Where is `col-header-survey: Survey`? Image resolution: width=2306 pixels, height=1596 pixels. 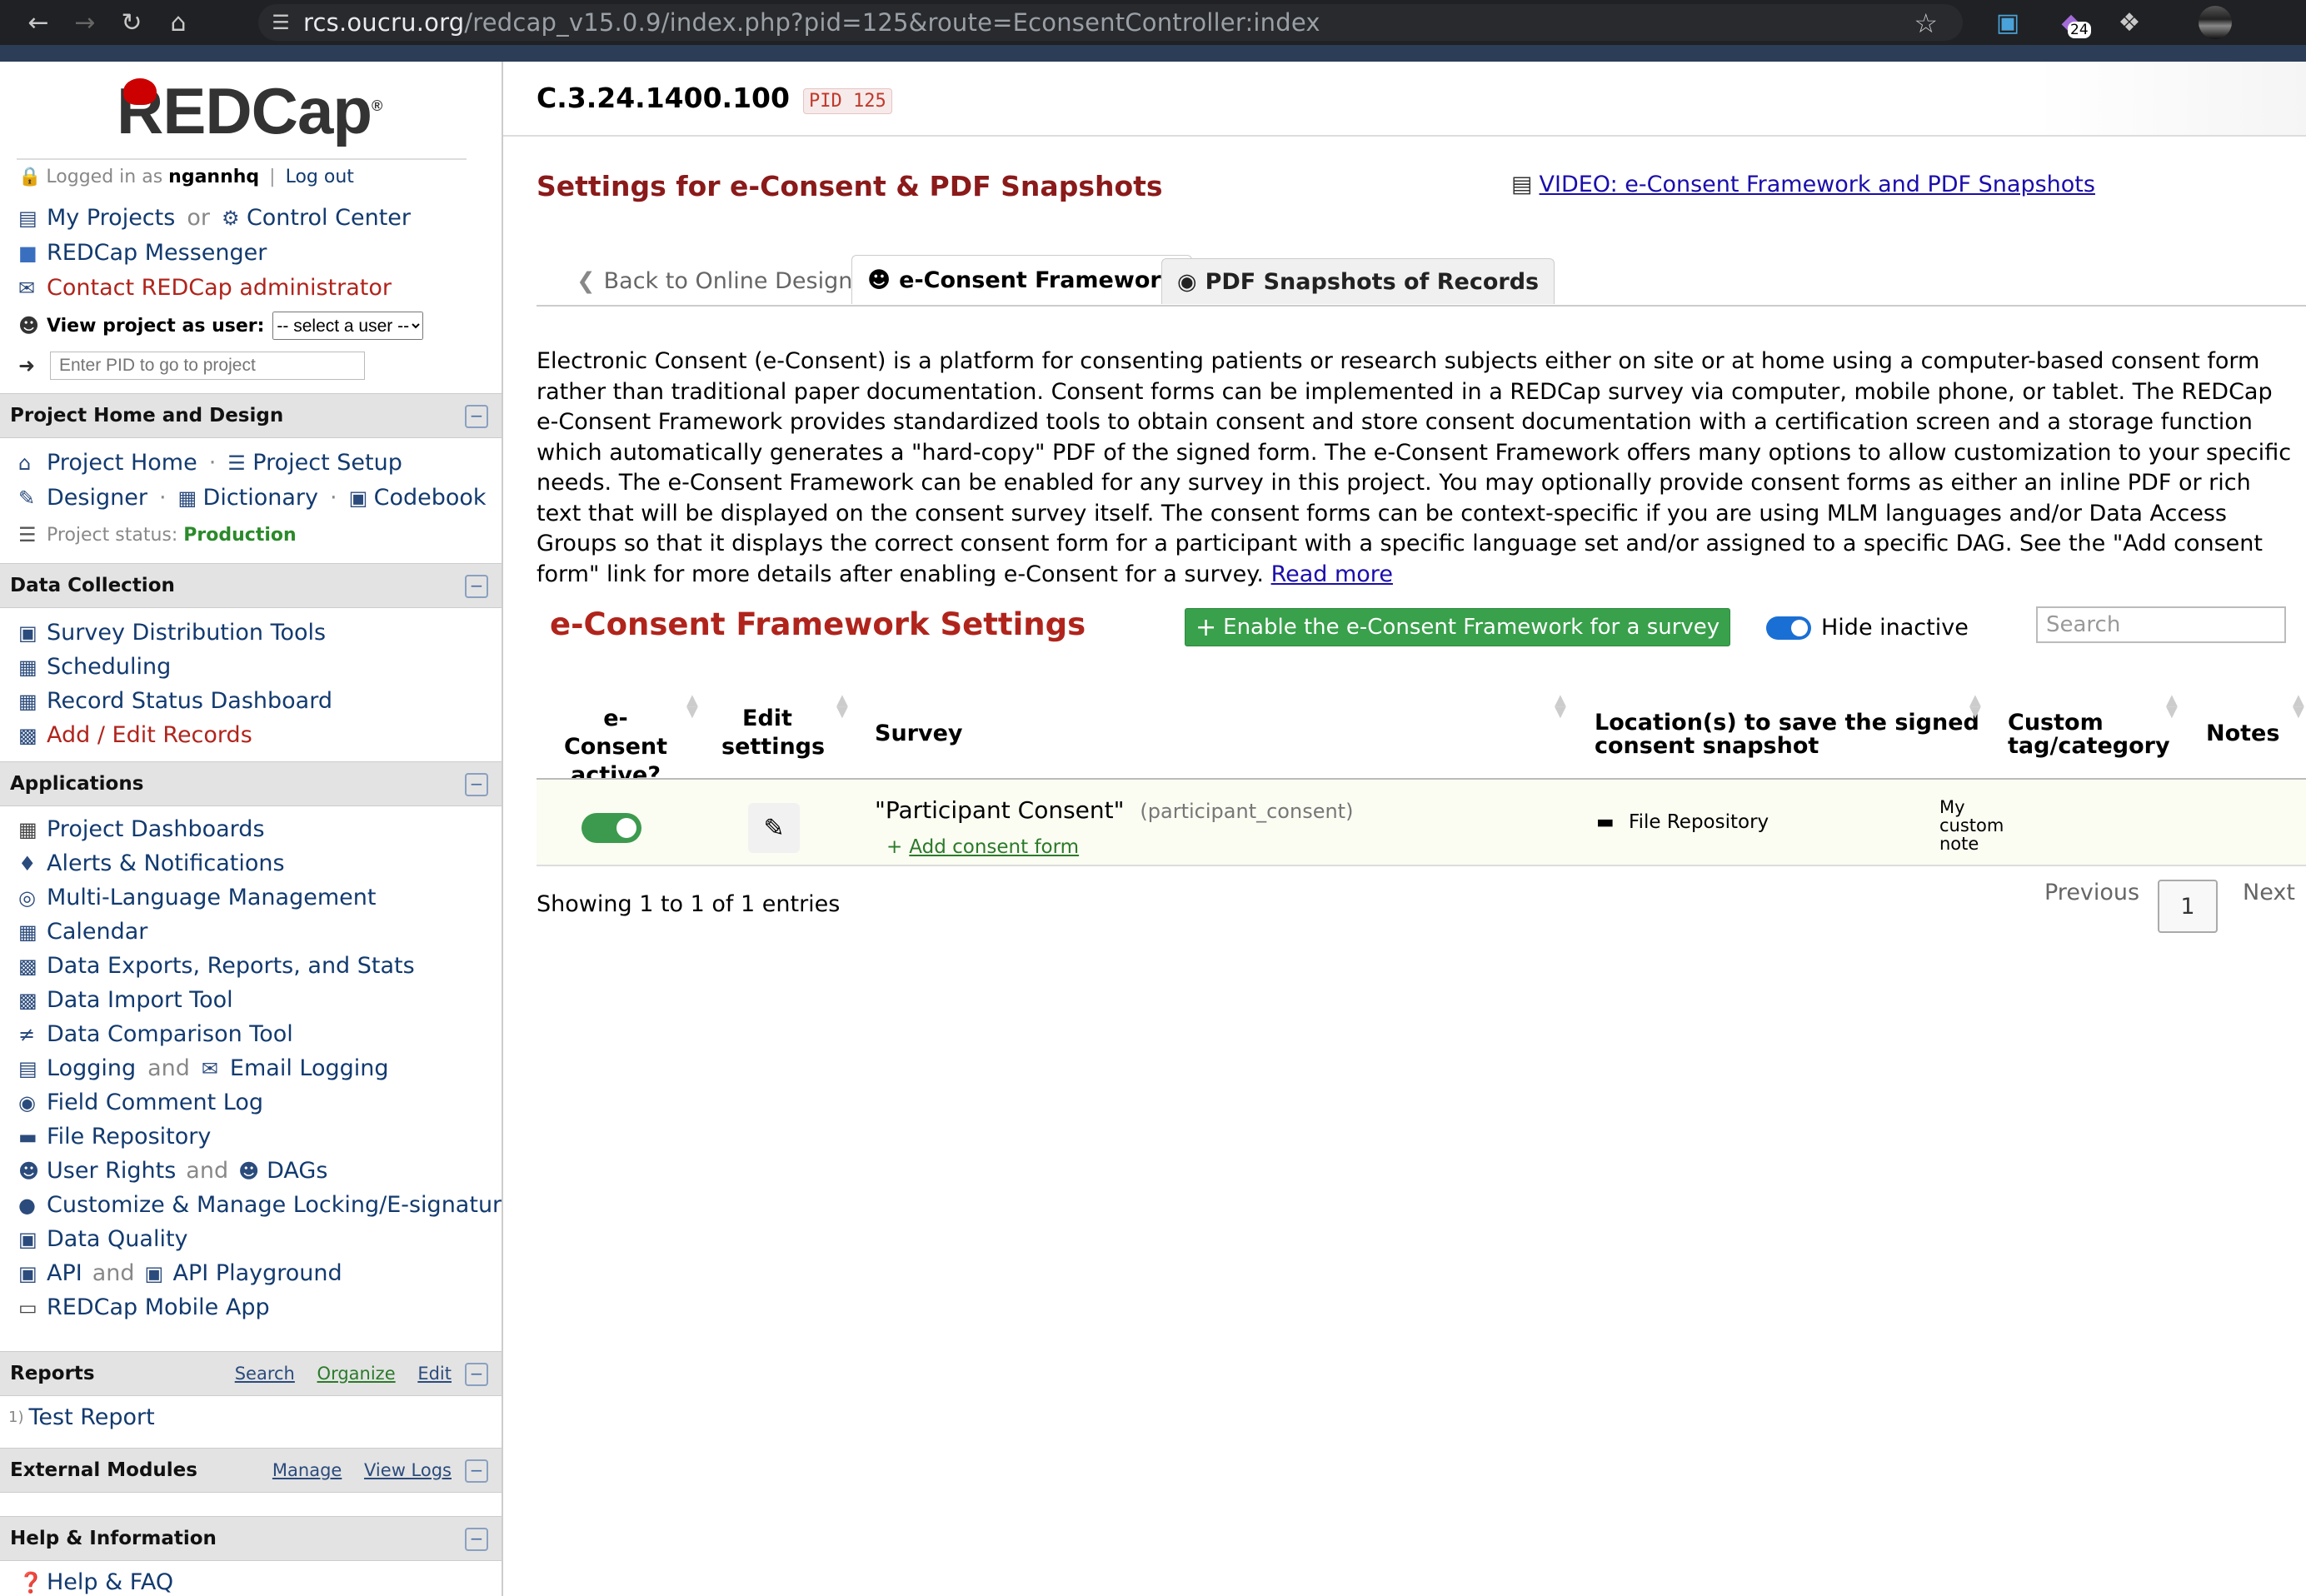 col-header-survey: Survey is located at coordinates (919, 734).